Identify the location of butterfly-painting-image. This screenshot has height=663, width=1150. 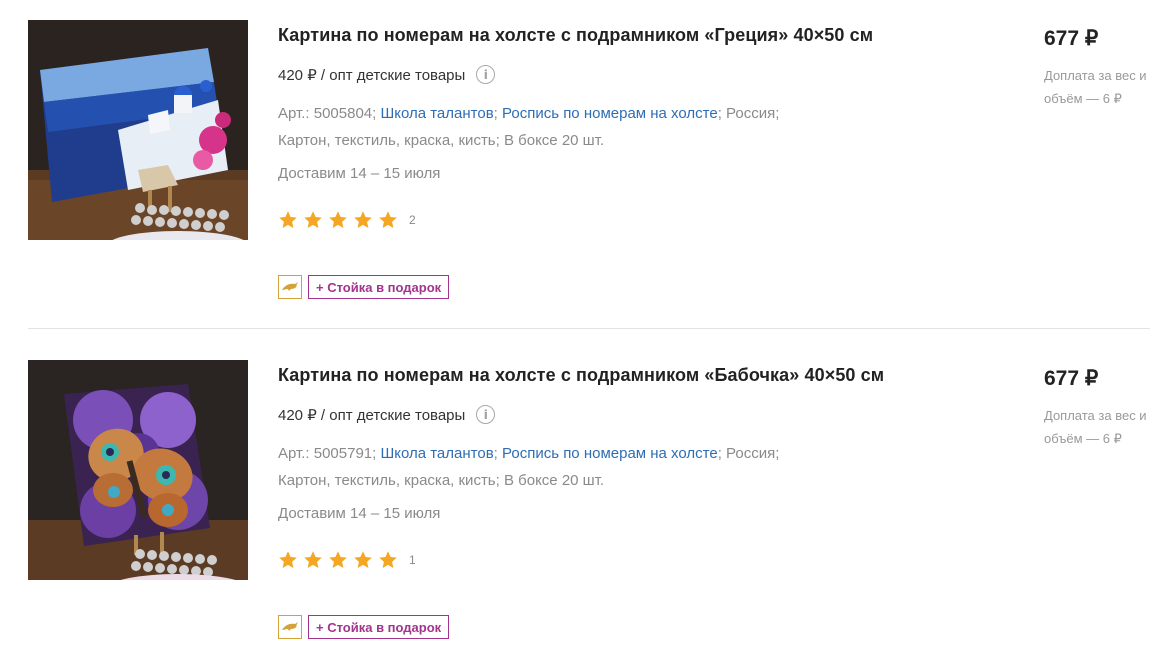
(138, 470).